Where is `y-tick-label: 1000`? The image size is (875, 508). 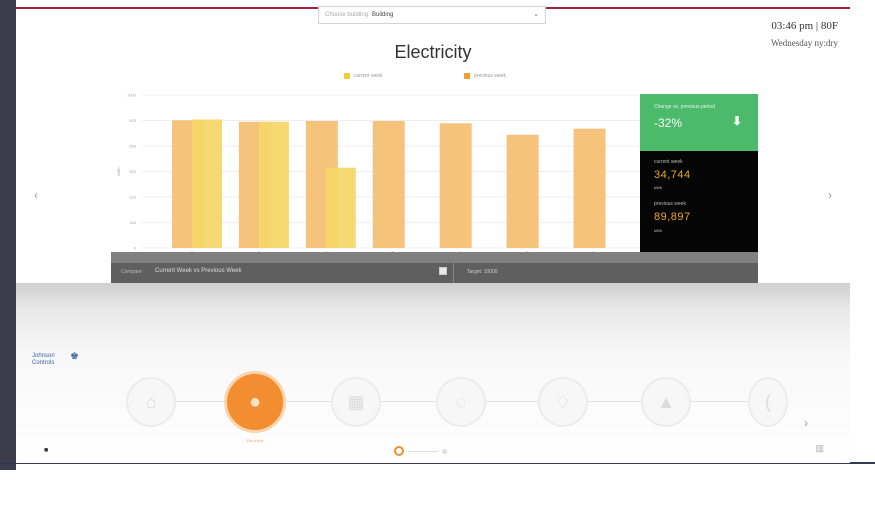 y-tick-label: 1000 is located at coordinates (132, 95).